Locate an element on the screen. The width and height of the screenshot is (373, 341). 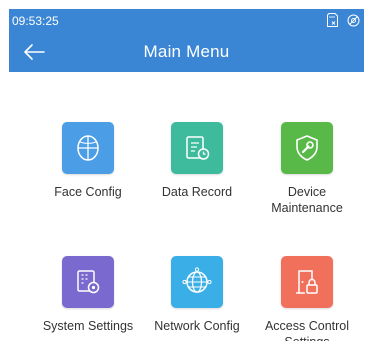
menu-item-label: Data Record is located at coordinates (197, 192).